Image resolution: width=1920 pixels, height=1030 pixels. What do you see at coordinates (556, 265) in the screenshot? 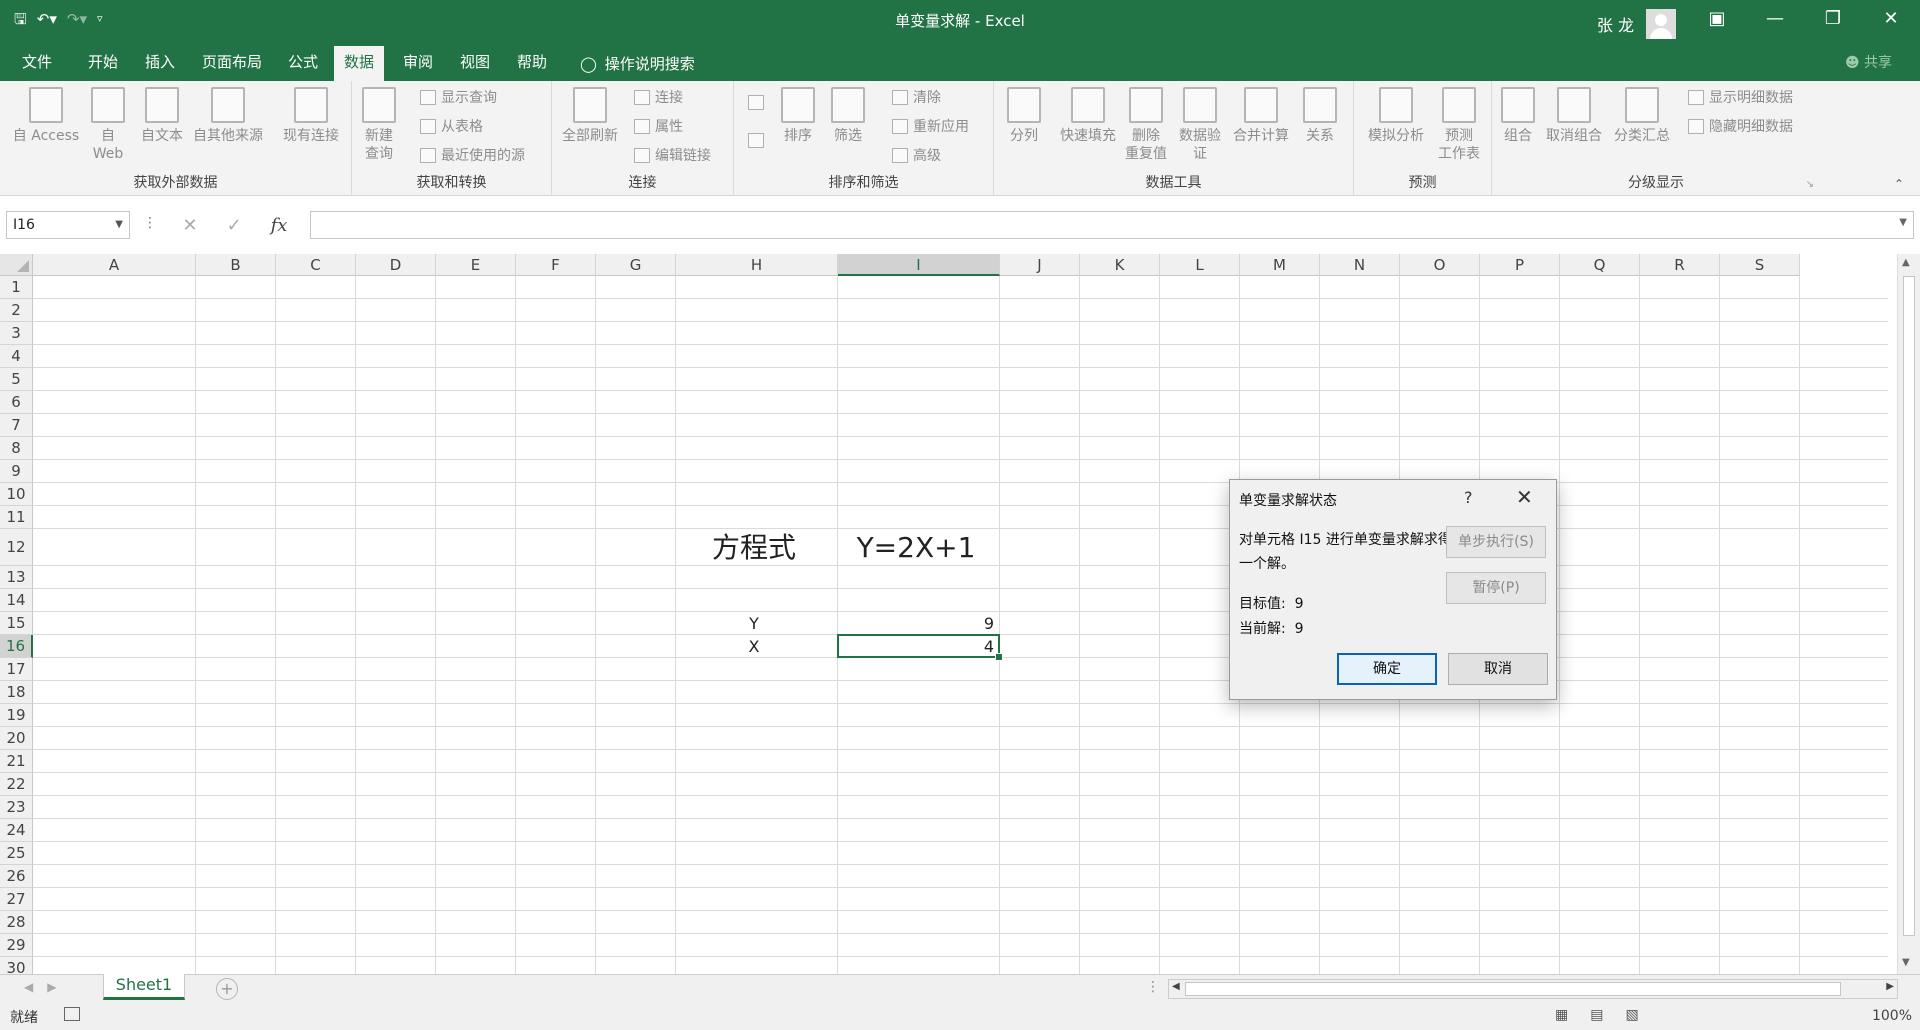
I see `column-header-f: F` at bounding box center [556, 265].